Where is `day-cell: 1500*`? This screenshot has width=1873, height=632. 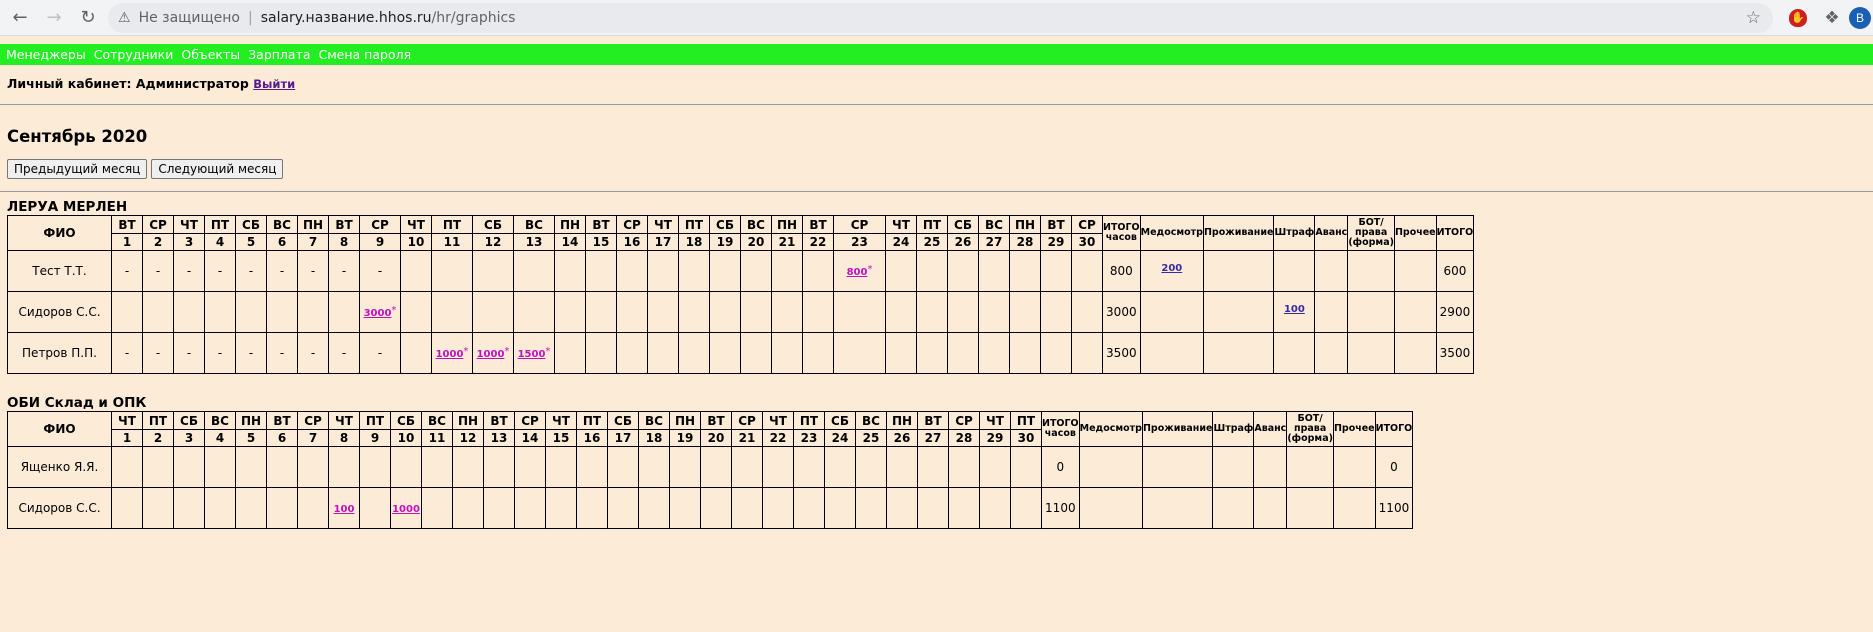 day-cell: 1500* is located at coordinates (534, 353).